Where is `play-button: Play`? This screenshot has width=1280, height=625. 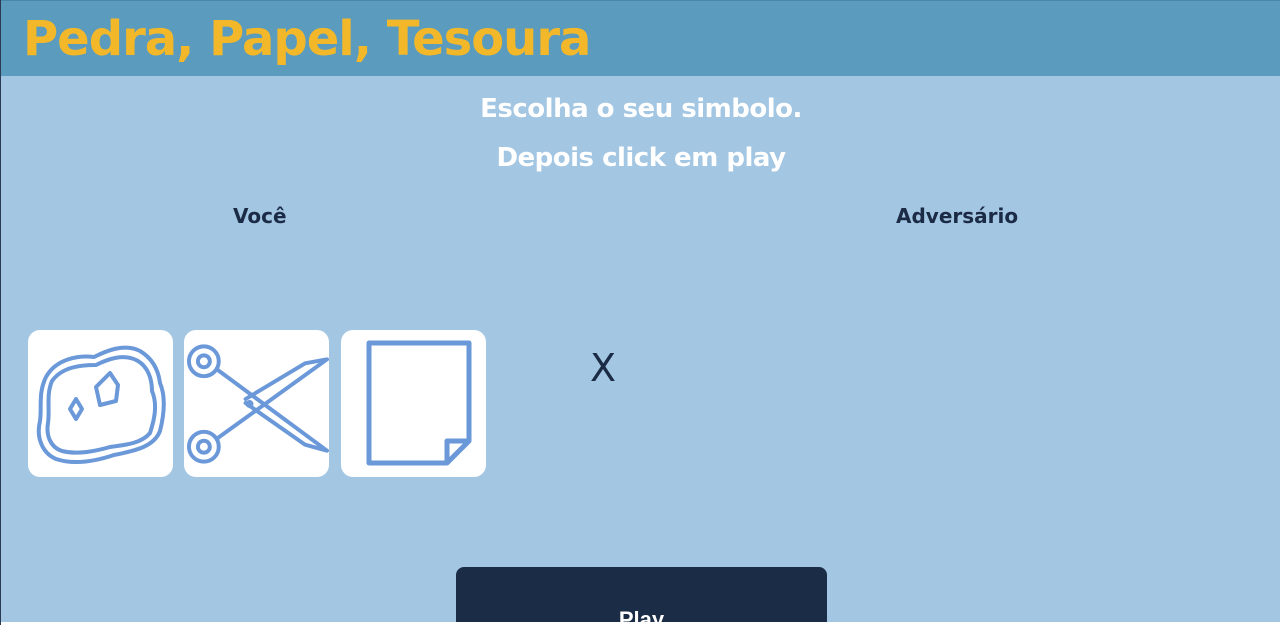
play-button: Play is located at coordinates (641, 596).